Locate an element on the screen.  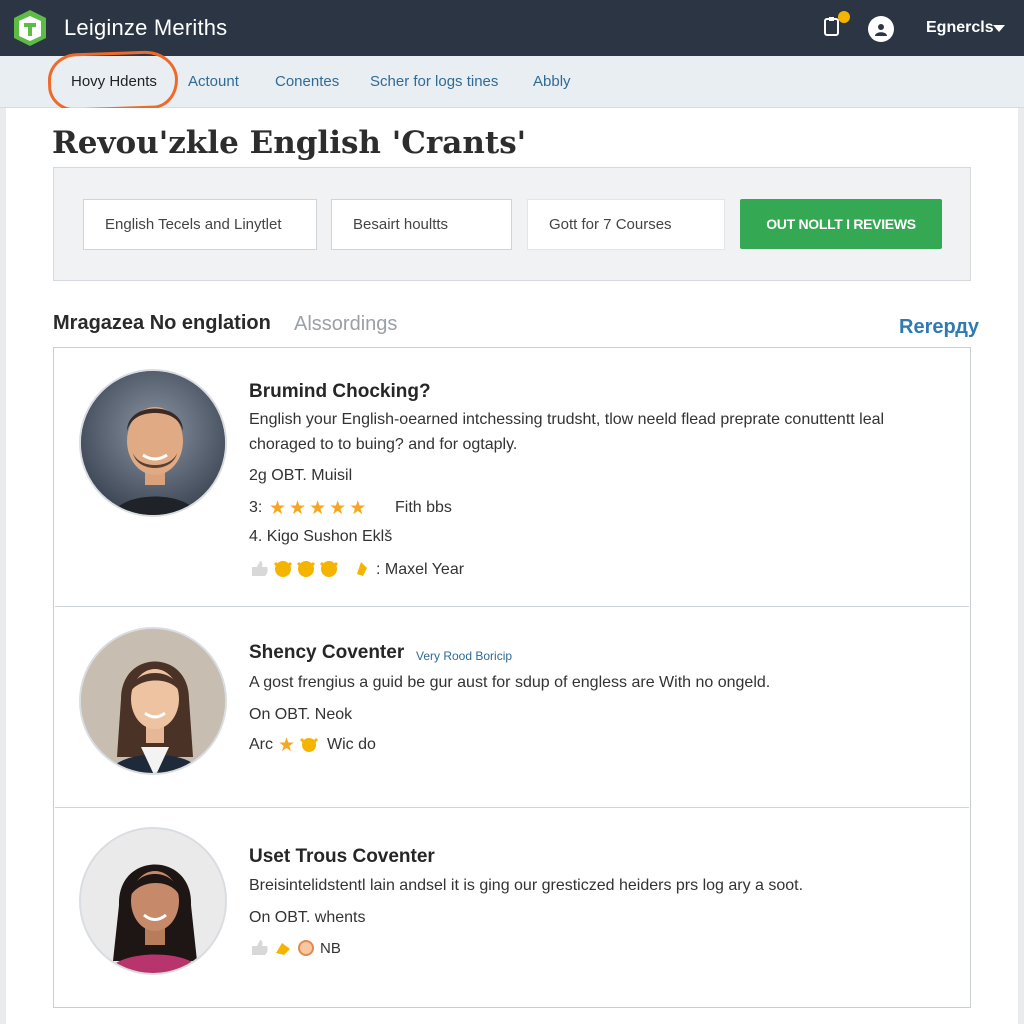
filter-input-1: English Tecels and Linytlet is located at coordinates (200, 224).